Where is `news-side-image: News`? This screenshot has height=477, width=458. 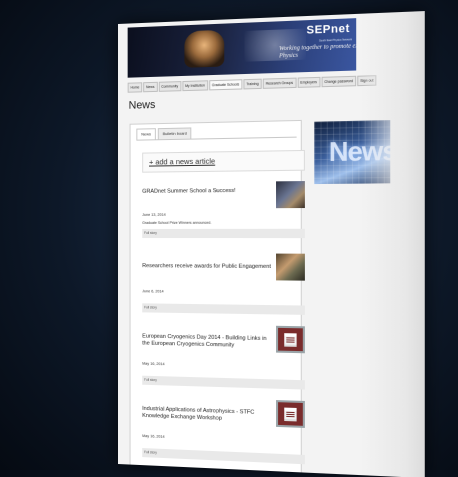 news-side-image: News is located at coordinates (352, 152).